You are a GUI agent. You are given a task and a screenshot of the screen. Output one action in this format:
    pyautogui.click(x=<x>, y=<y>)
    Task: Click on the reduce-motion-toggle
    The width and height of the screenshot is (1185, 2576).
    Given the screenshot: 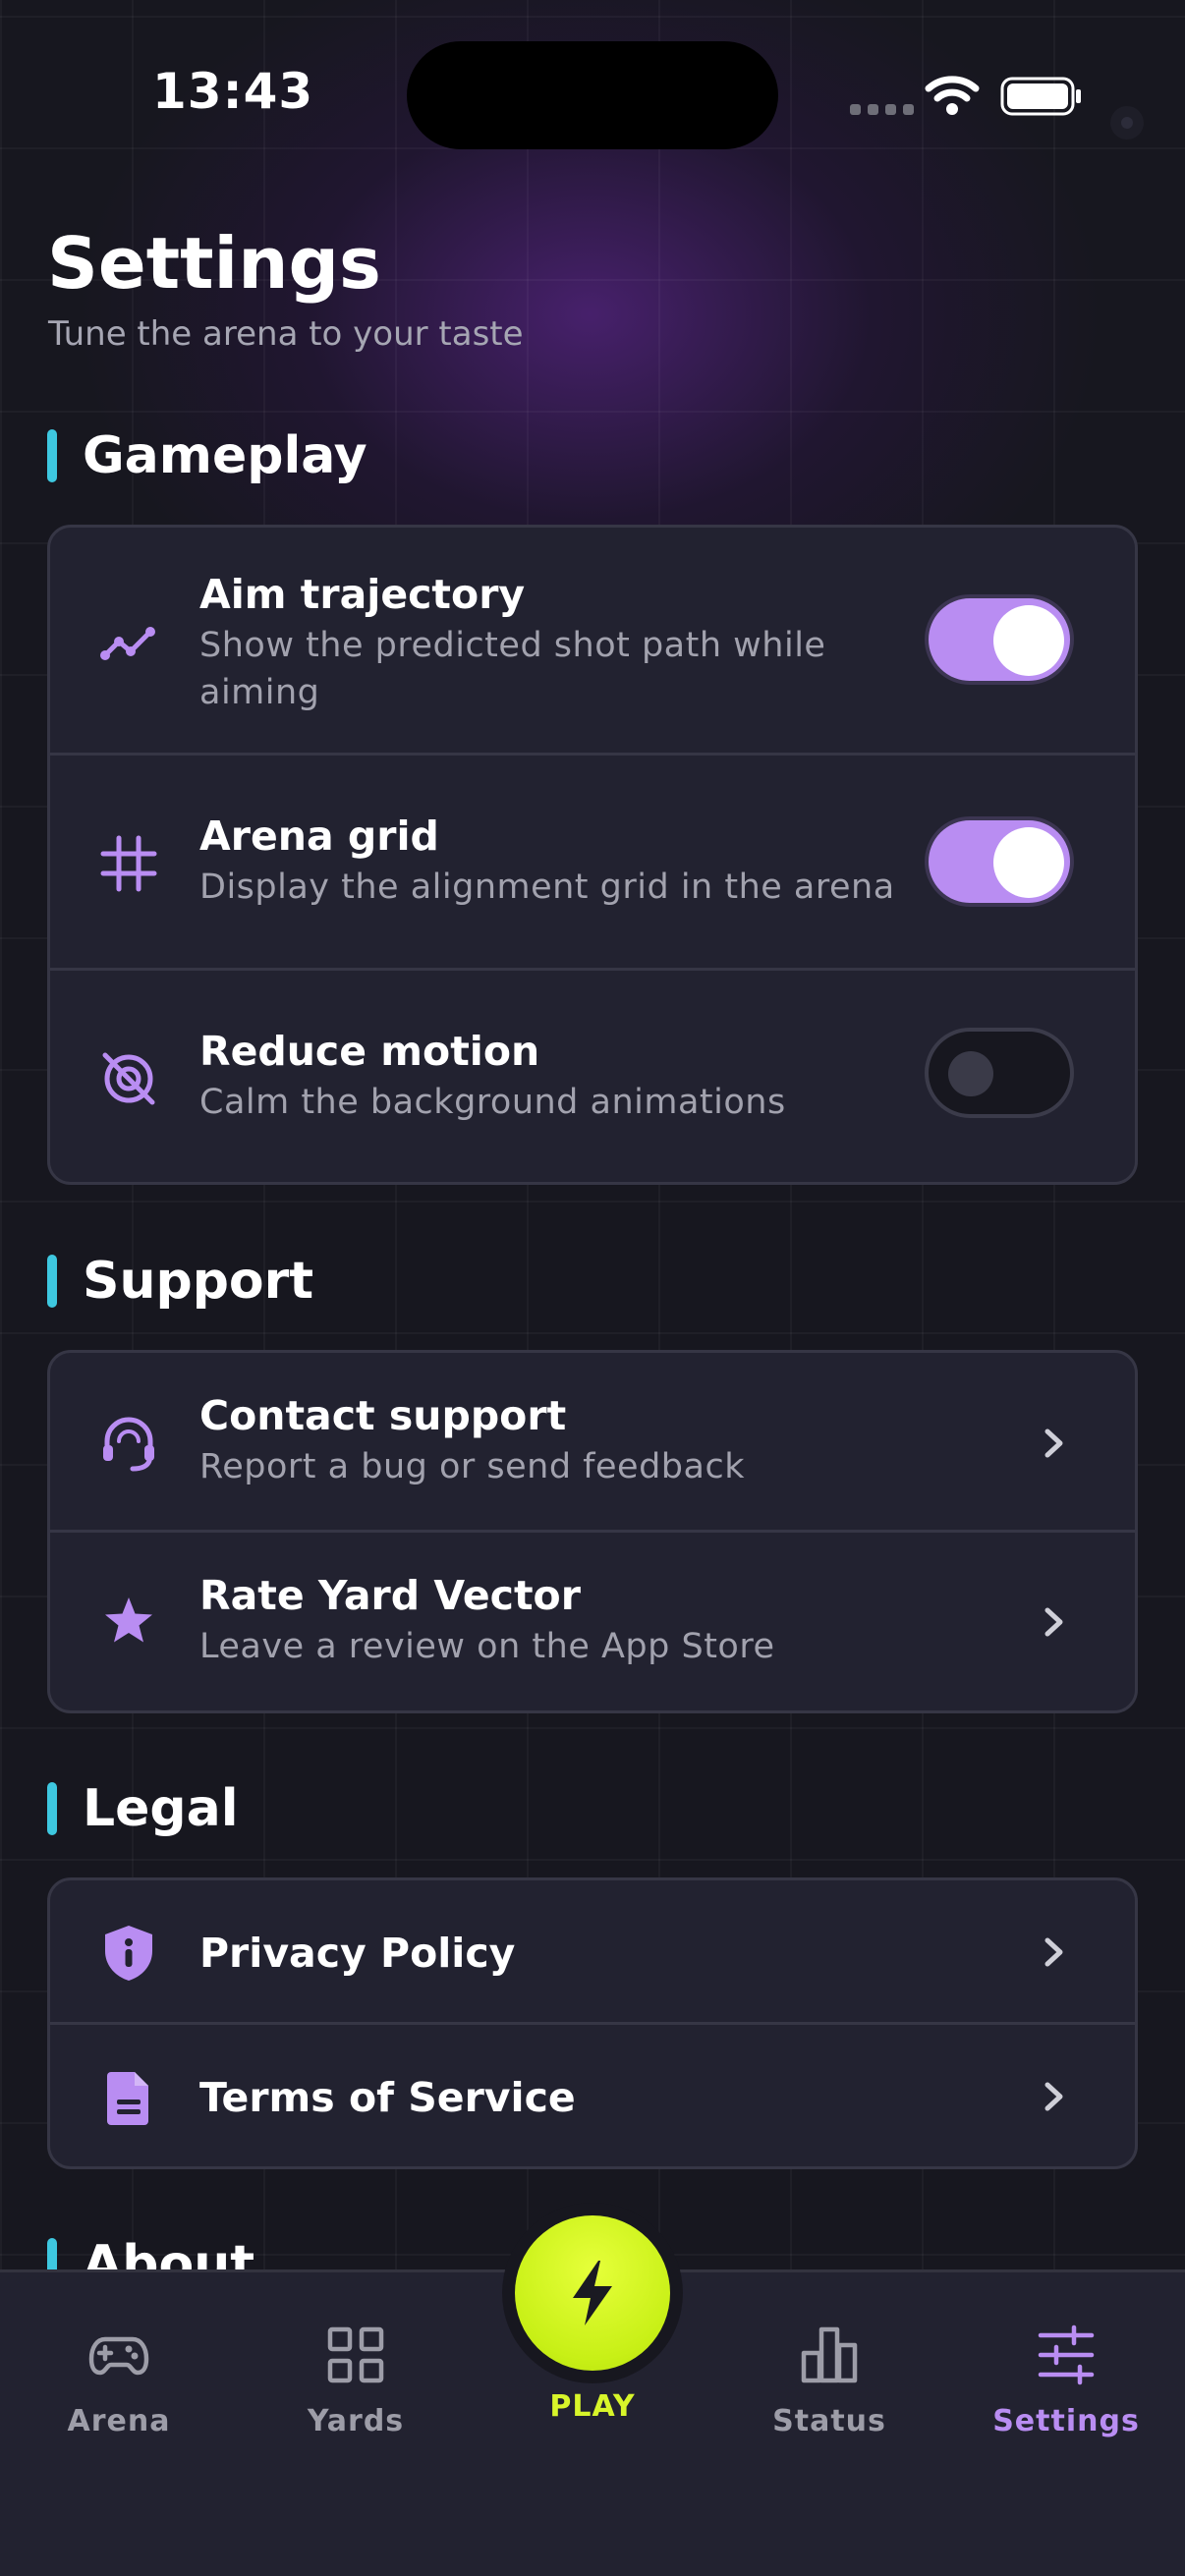 What is the action you would take?
    pyautogui.click(x=1000, y=1073)
    